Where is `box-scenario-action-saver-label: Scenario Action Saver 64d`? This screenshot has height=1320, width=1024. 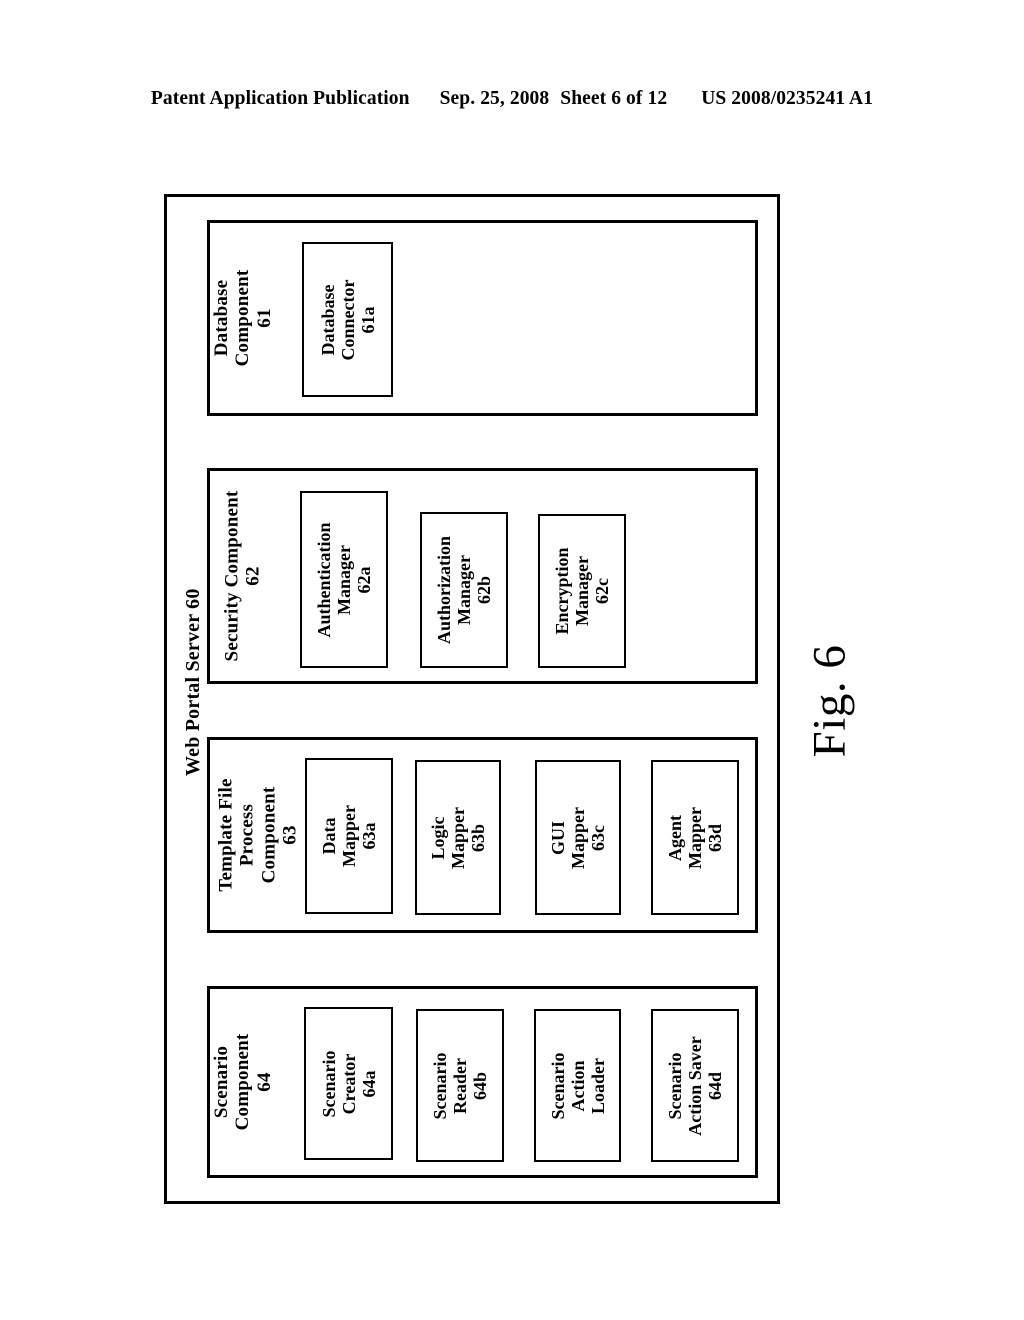 box-scenario-action-saver-label: Scenario Action Saver 64d is located at coordinates (695, 1085).